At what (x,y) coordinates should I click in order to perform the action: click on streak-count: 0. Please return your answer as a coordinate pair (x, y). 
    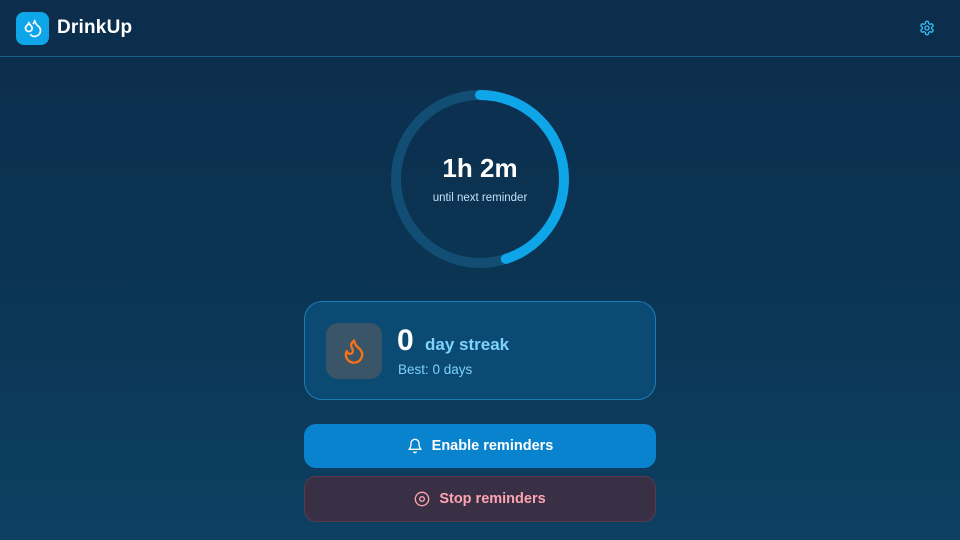
    Looking at the image, I should click on (405, 340).